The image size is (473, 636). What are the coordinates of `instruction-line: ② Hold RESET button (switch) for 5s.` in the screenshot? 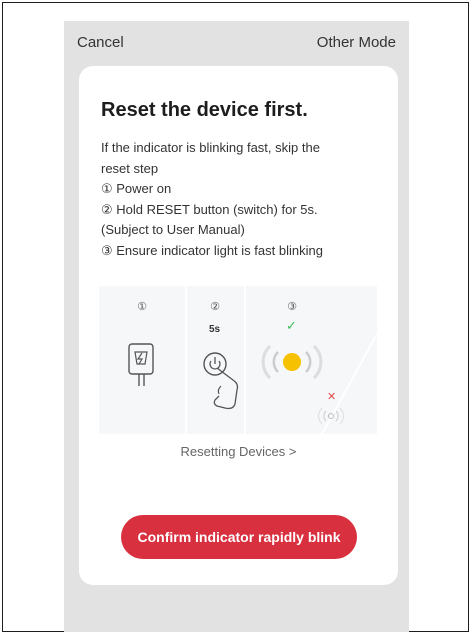 It's located at (209, 209).